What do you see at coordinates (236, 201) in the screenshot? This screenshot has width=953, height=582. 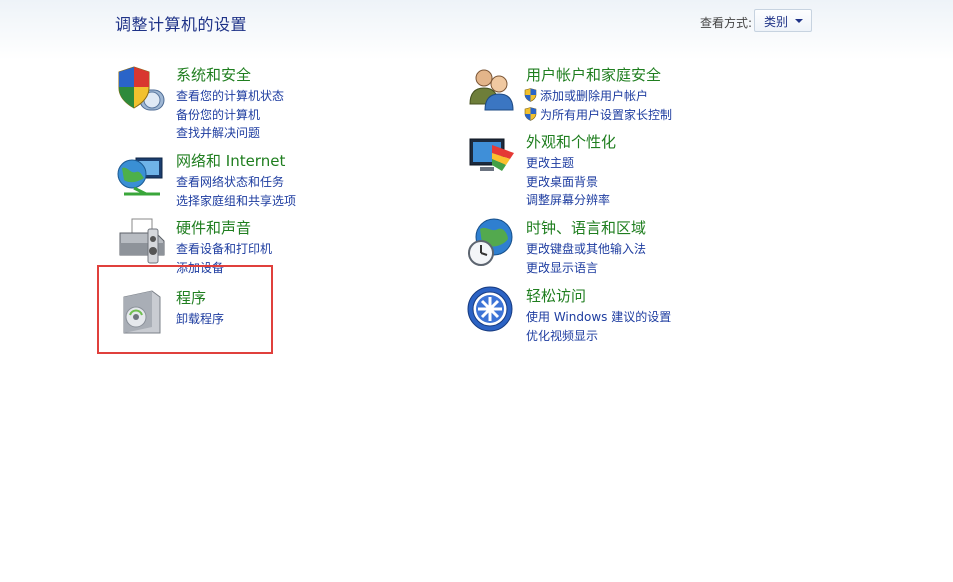 I see `link-homegroup-sharing: 选择家庭组和共享选项` at bounding box center [236, 201].